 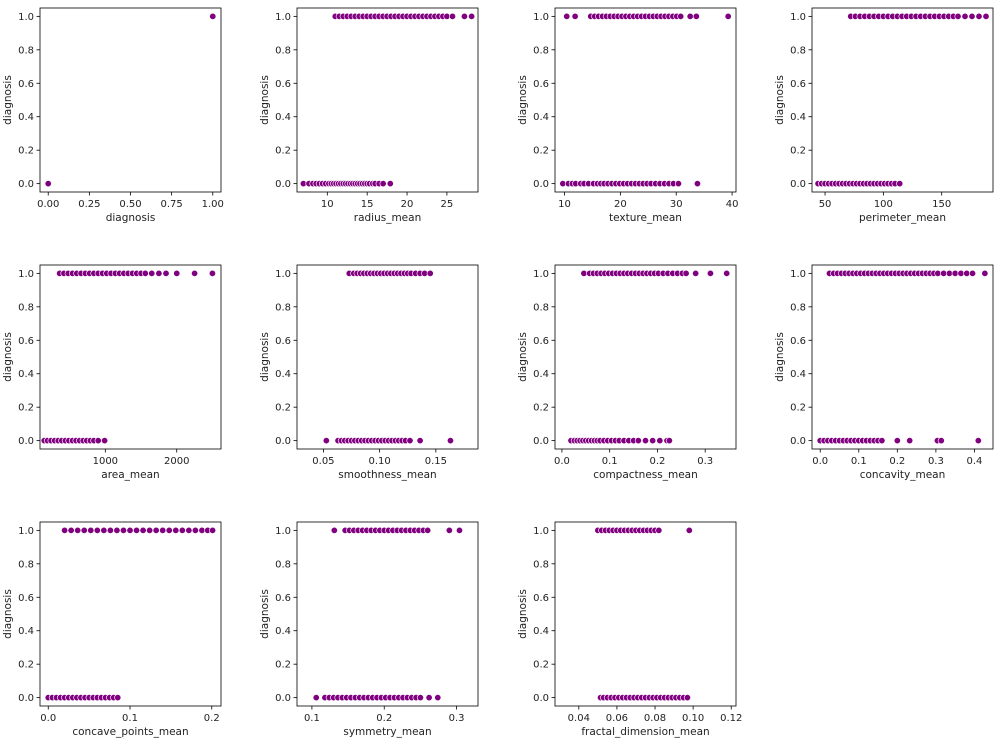 I want to click on x-tick-label: 0.50, so click(x=130, y=204).